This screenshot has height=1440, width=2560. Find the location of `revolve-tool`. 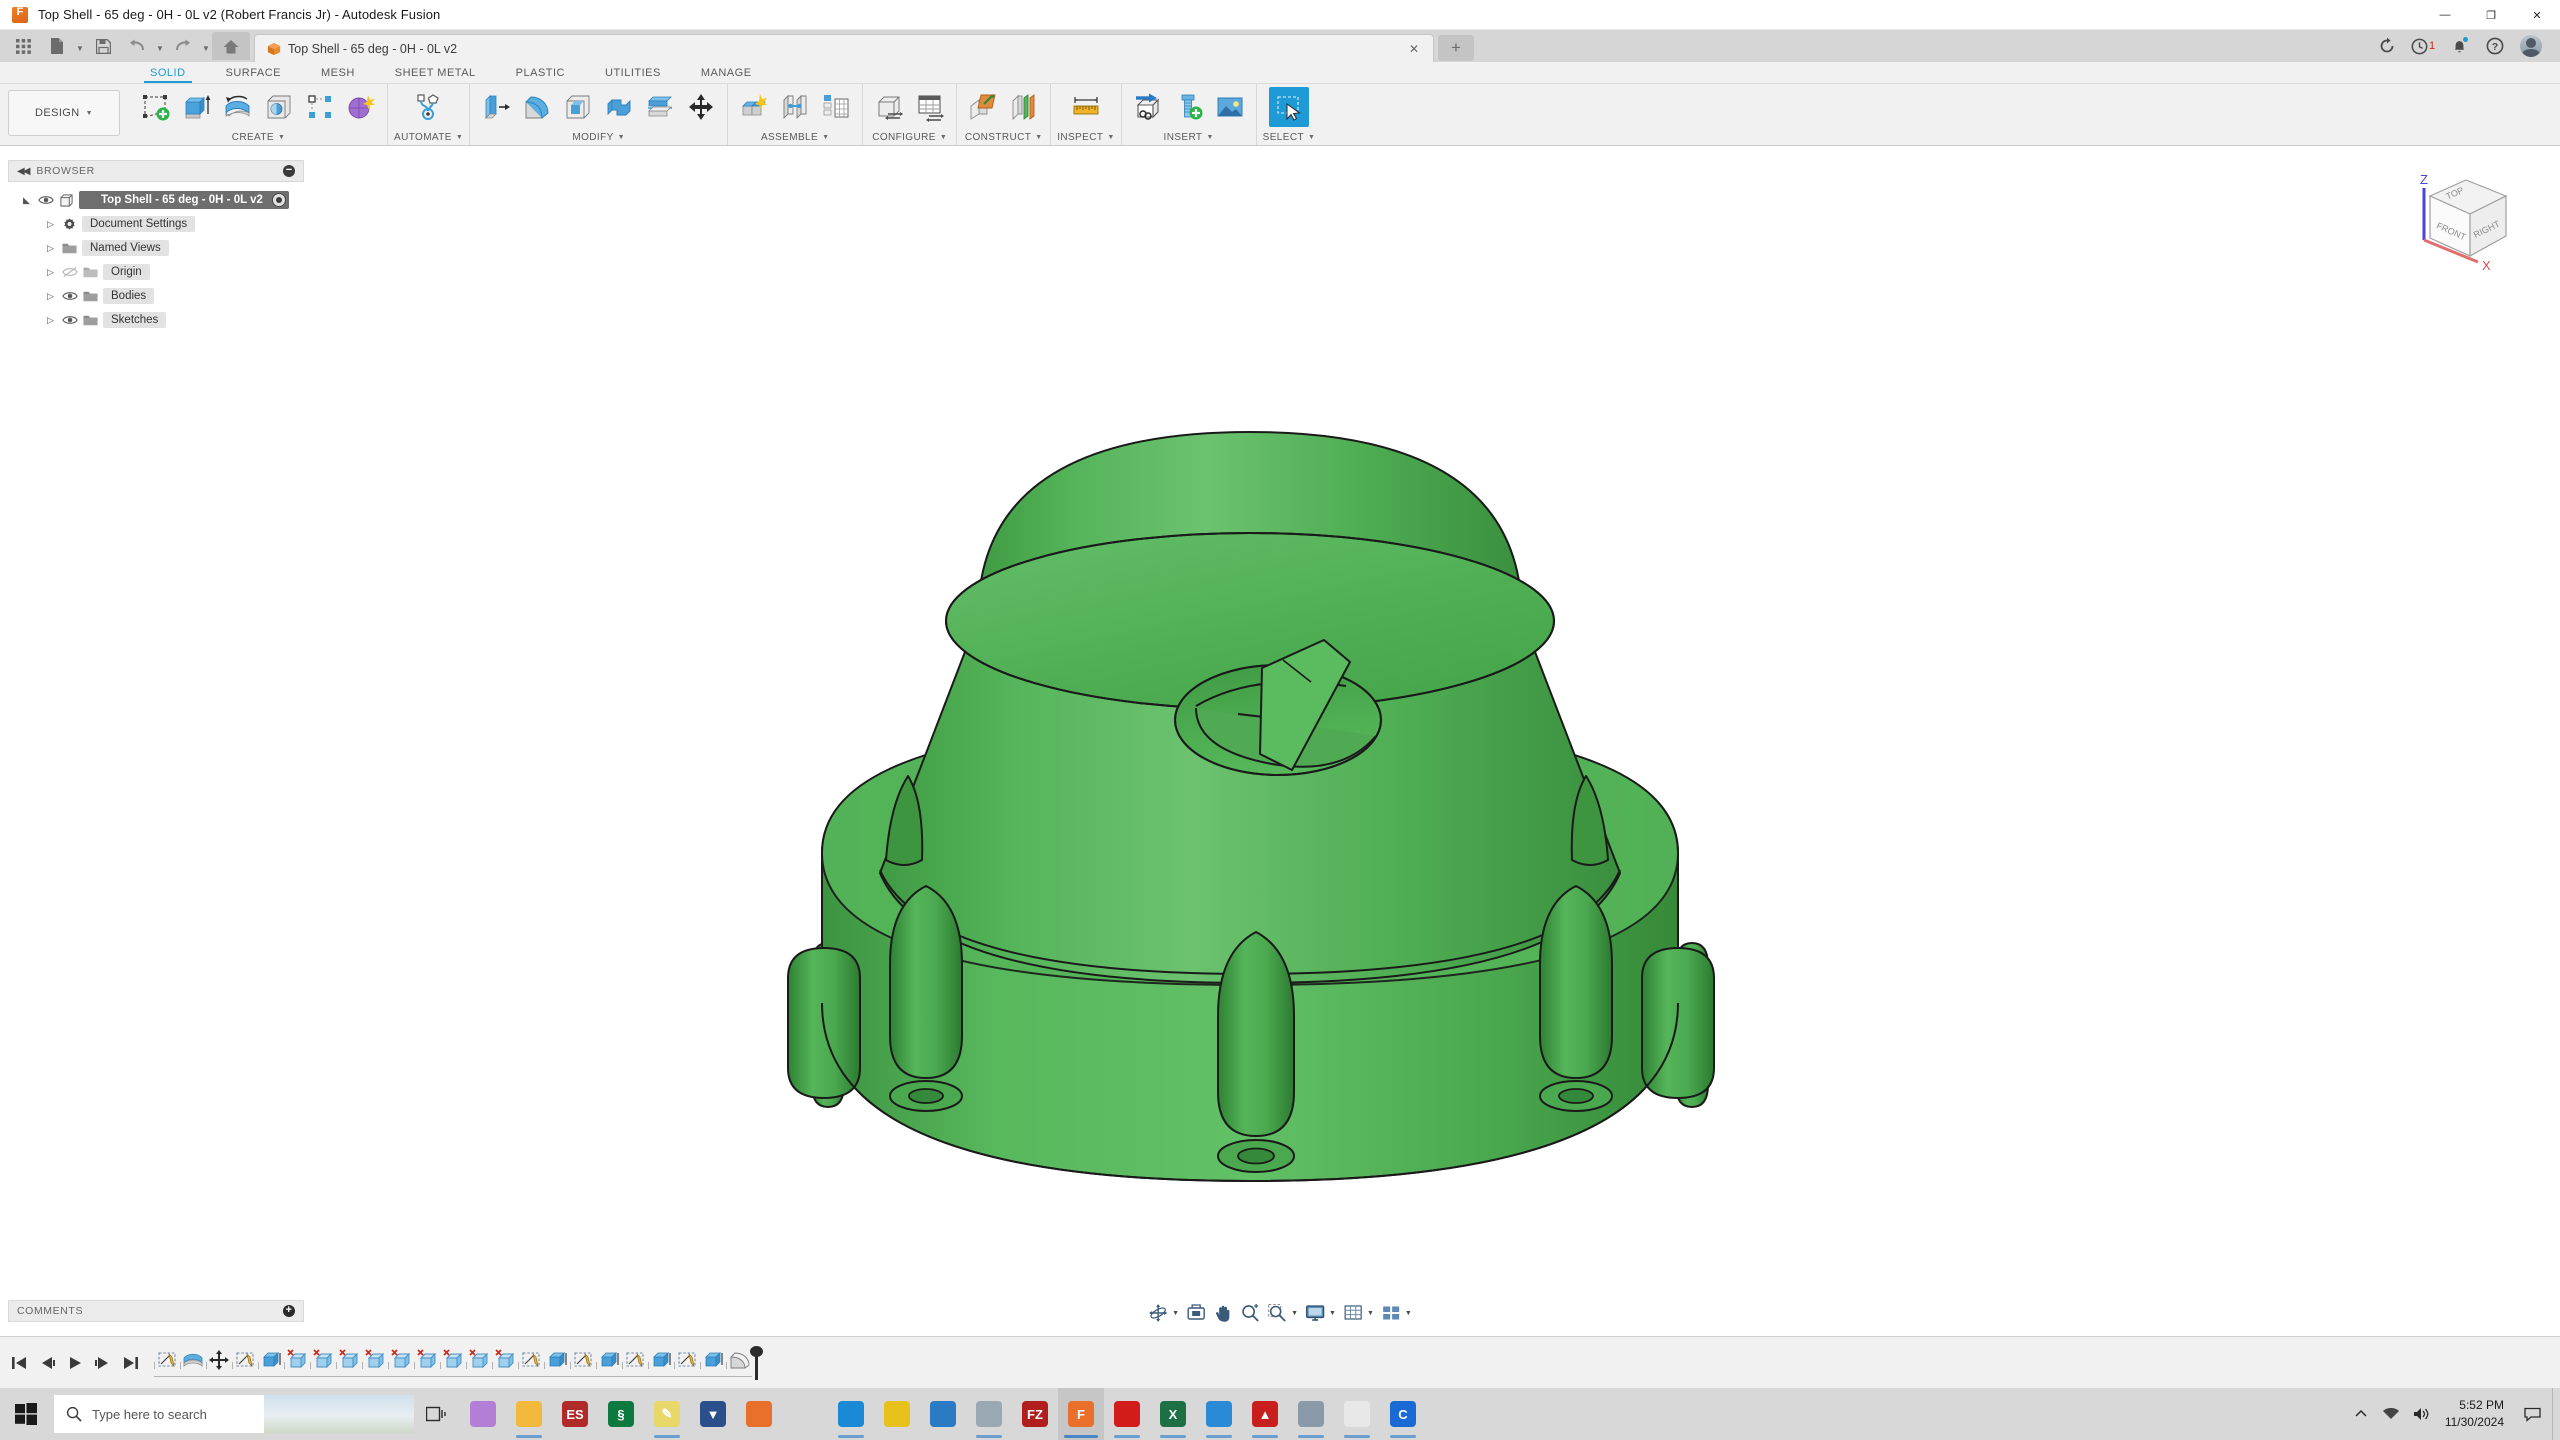

revolve-tool is located at coordinates (238, 107).